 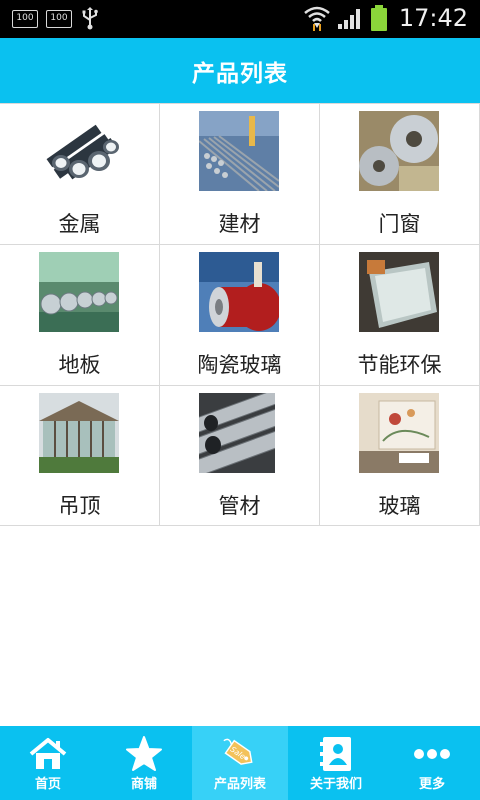 I want to click on signal-icon, so click(x=348, y=19).